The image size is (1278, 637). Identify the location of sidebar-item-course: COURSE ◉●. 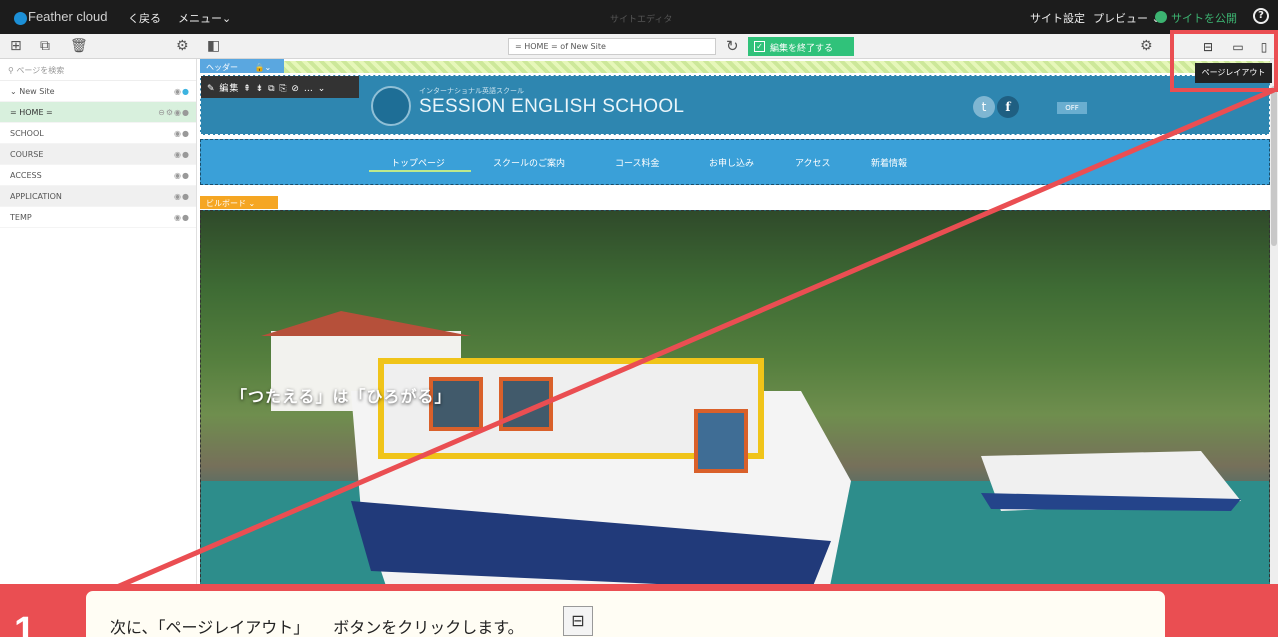
(98, 154).